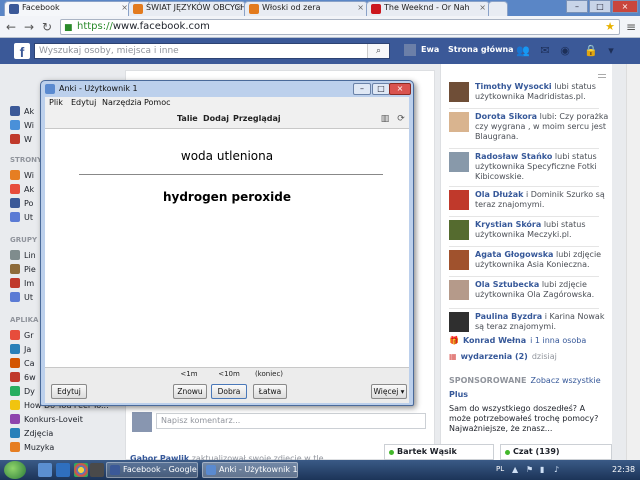  I want to click on close-window-icon: ×, so click(625, 6).